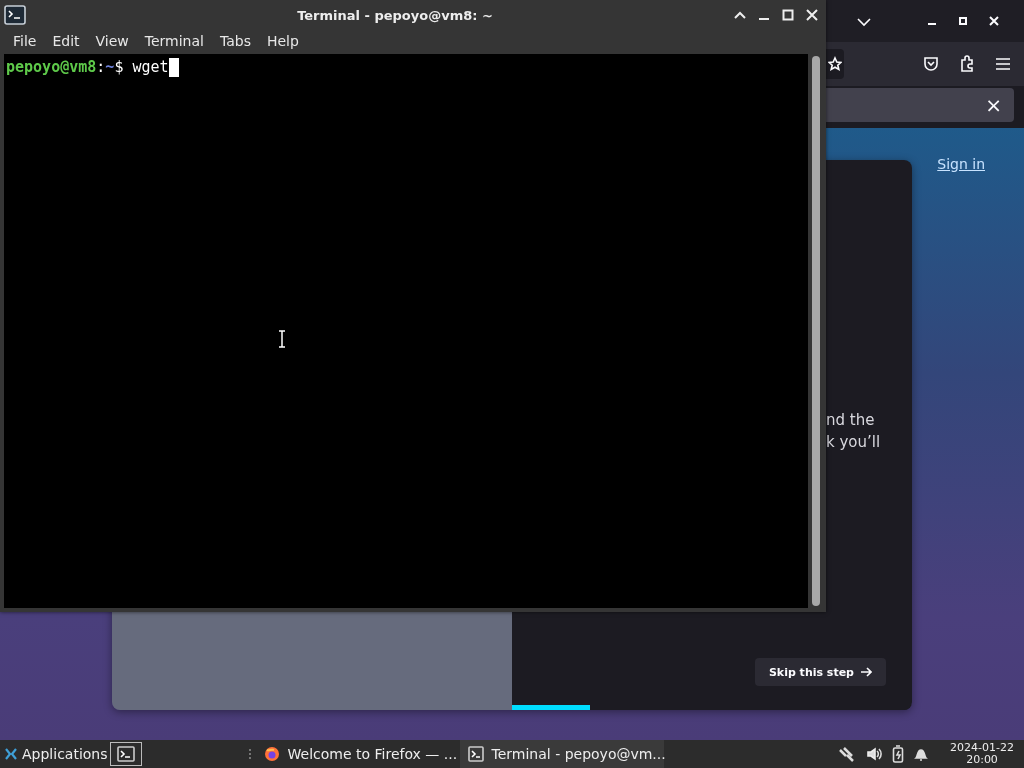 The width and height of the screenshot is (1024, 768). Describe the element at coordinates (820, 672) in the screenshot. I see `skip-button: Skip this step` at that location.